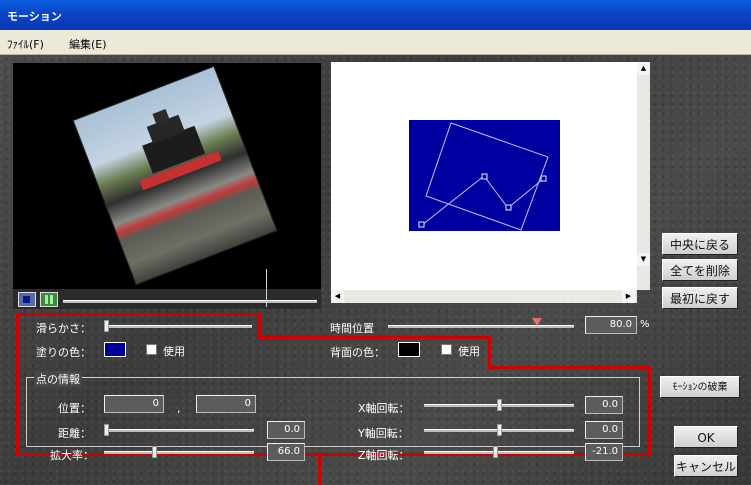 This screenshot has width=751, height=485. What do you see at coordinates (267, 288) in the screenshot?
I see `preview-seek-thumb` at bounding box center [267, 288].